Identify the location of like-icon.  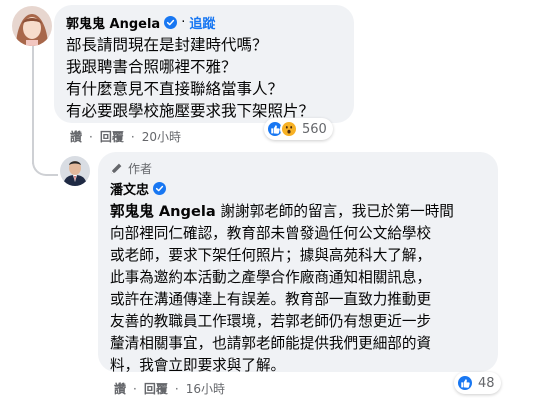
(465, 383).